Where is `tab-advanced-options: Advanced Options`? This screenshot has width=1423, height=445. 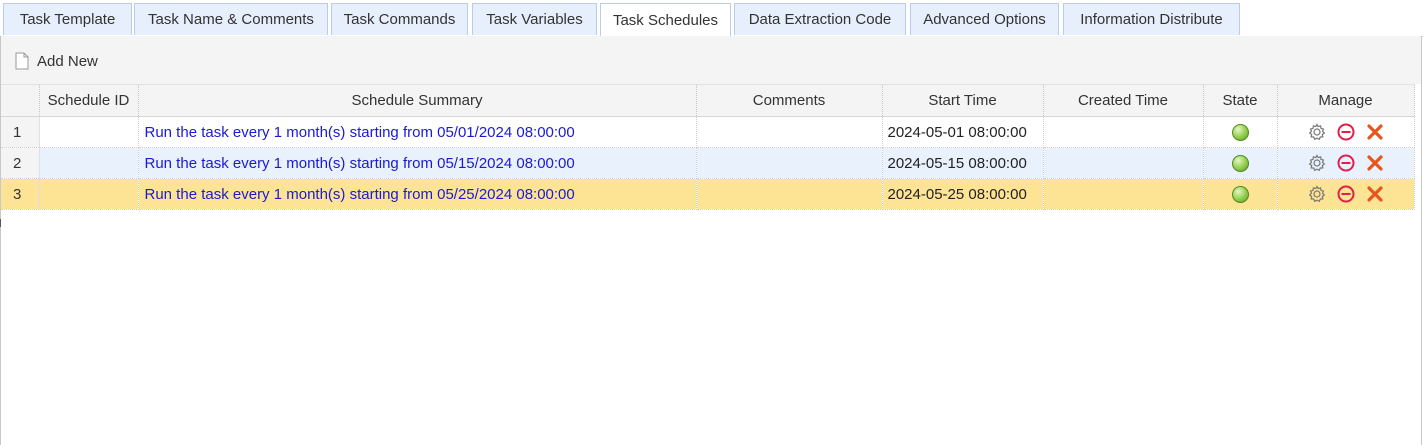
tab-advanced-options: Advanced Options is located at coordinates (984, 19).